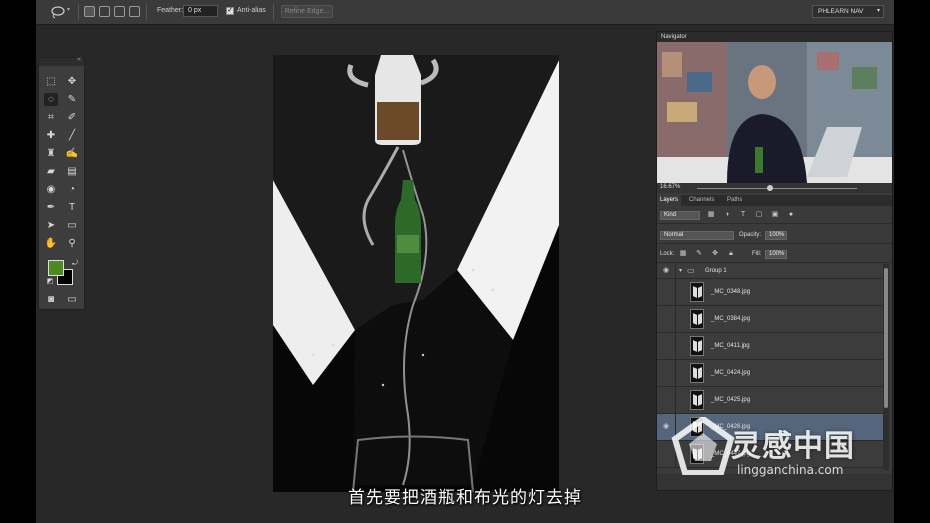 This screenshot has height=523, width=930. Describe the element at coordinates (771, 271) in the screenshot. I see `layer-group-row: ◉ ▾ ▭ Group 1` at that location.